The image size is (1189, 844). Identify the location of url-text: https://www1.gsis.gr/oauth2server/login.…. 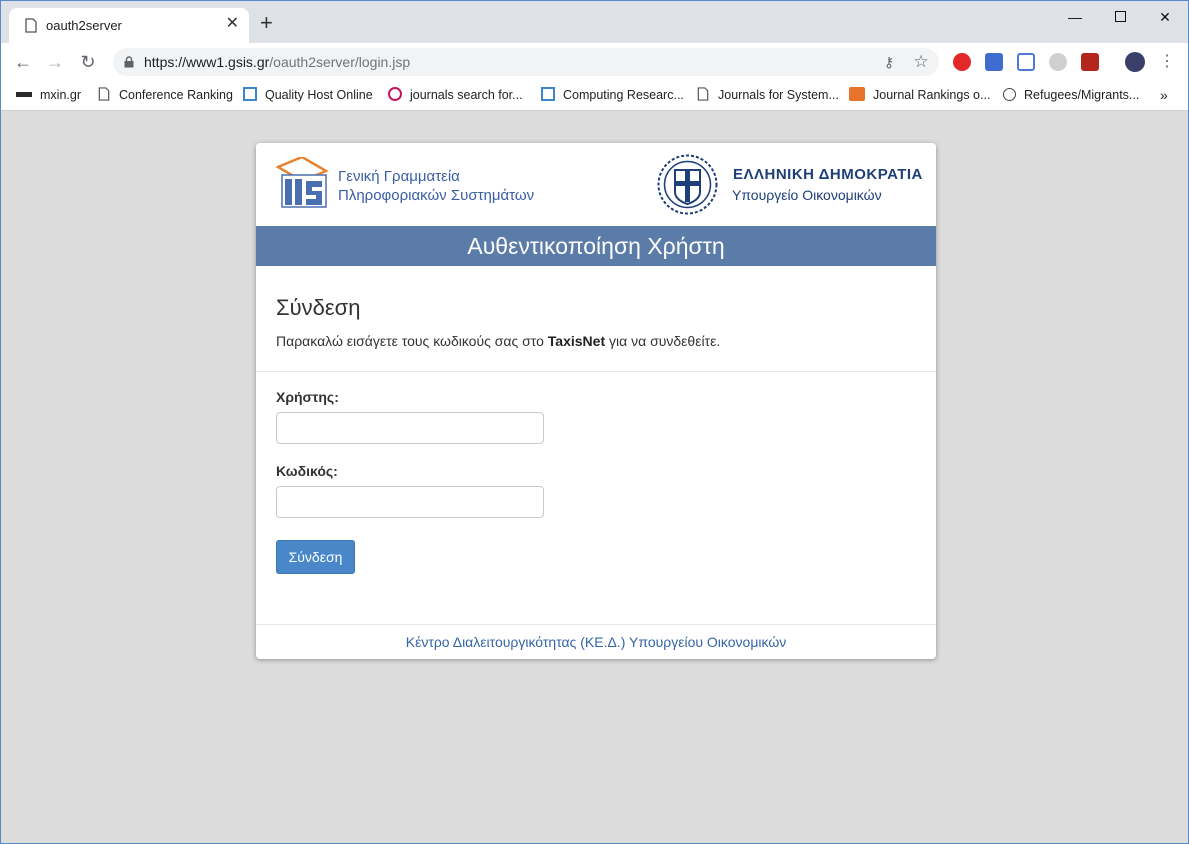
(277, 62).